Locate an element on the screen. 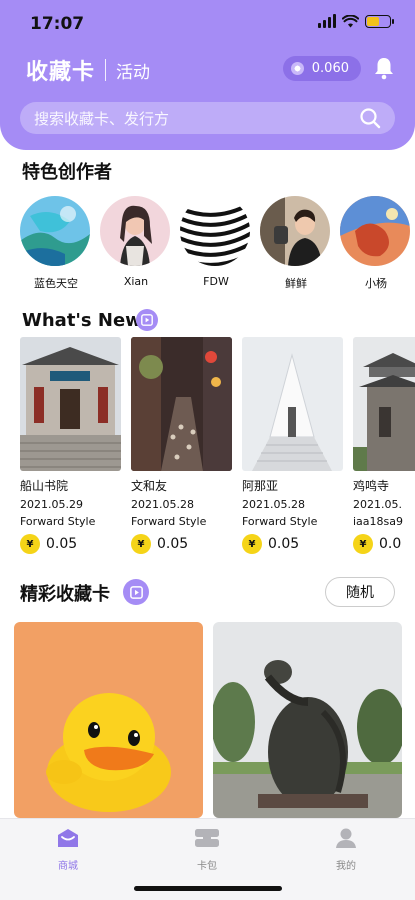 The width and height of the screenshot is (415, 900). whats-new-card: 船山书院 2021.05.29 Forward Style ¥ 0.05 is located at coordinates (70, 445).